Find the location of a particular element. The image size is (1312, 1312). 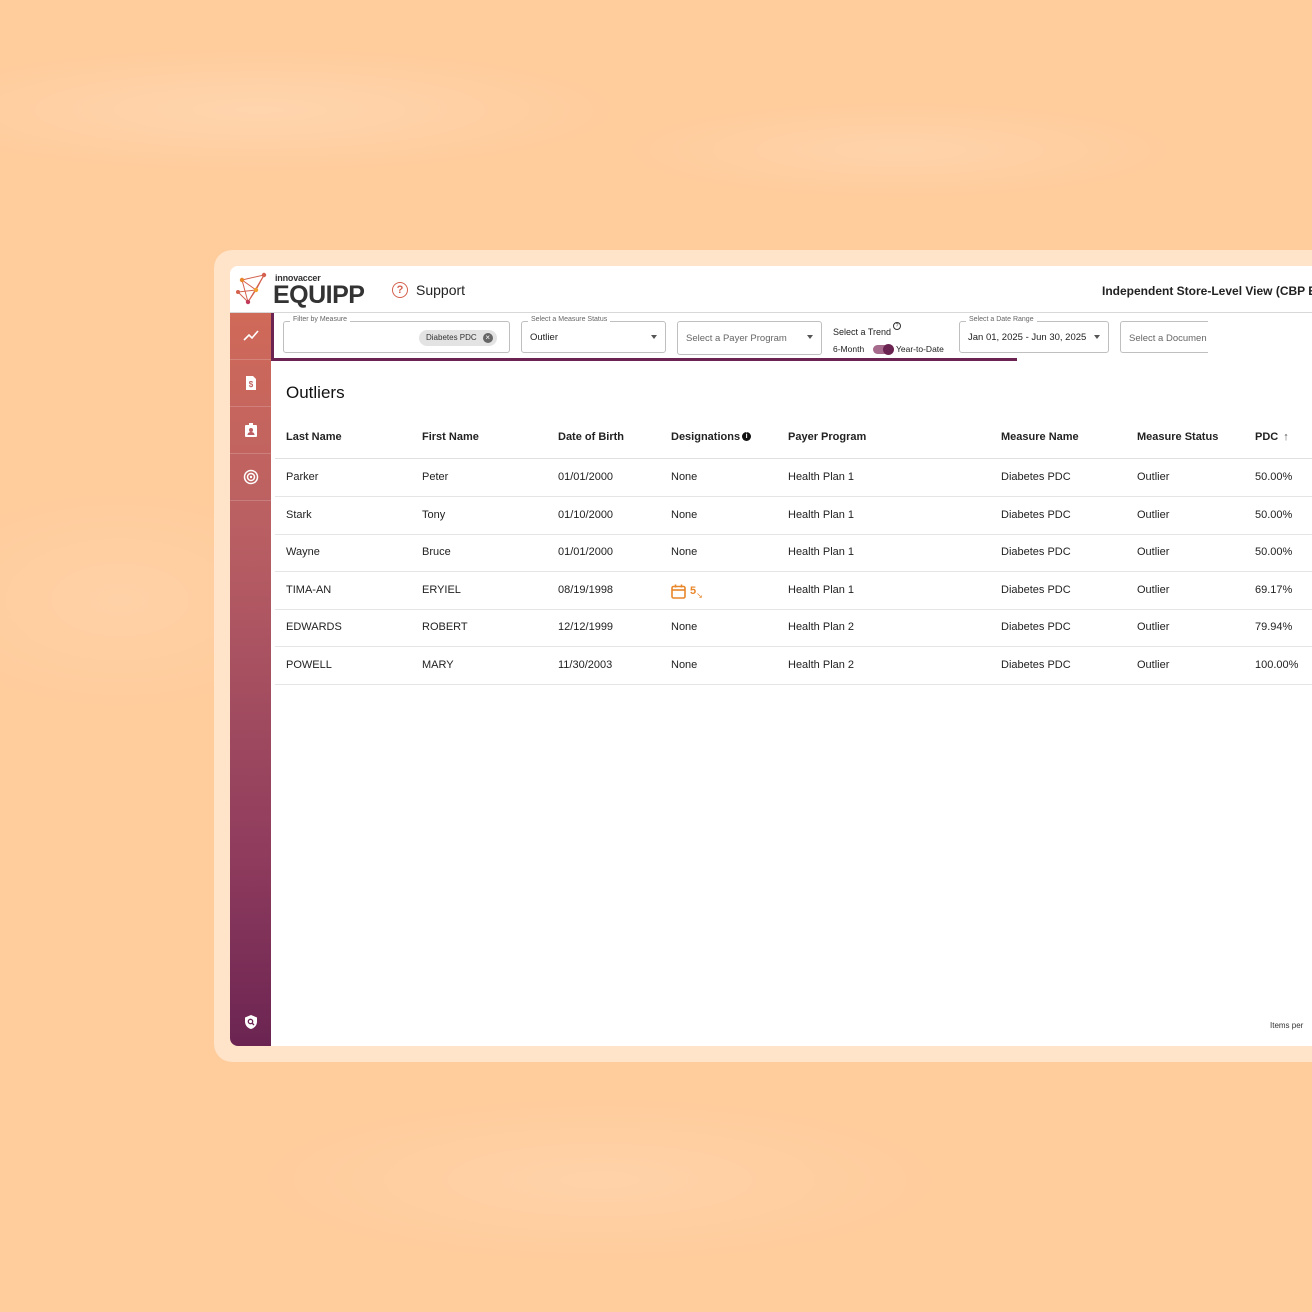

designations-label: Designations is located at coordinates (706, 437).